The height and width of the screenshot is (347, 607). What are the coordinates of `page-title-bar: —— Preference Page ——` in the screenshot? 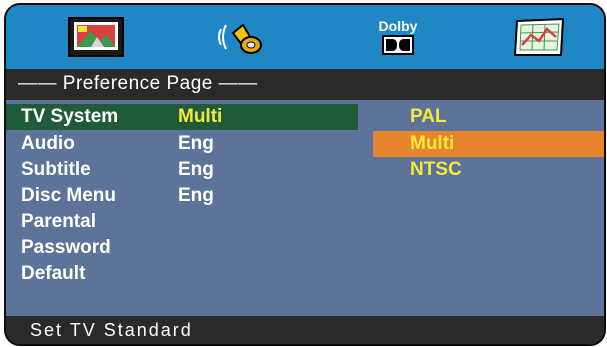 It's located at (305, 84).